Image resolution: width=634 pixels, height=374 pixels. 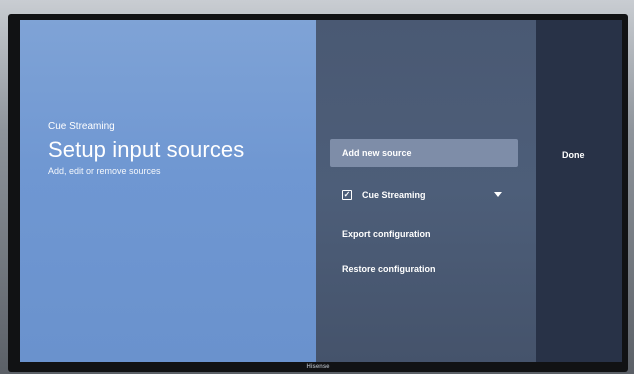 I want to click on add-new-source-button: Add new source, so click(x=424, y=153).